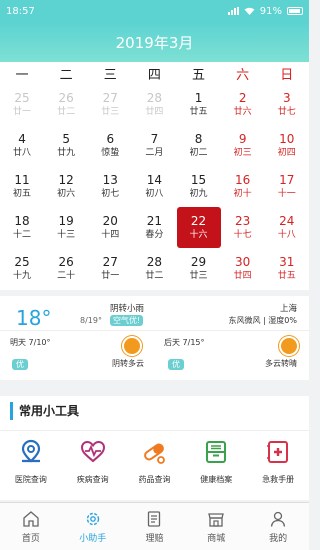 The image size is (320, 550). What do you see at coordinates (30, 342) in the screenshot?
I see `tomorrow-label: 明天 7/10°` at bounding box center [30, 342].